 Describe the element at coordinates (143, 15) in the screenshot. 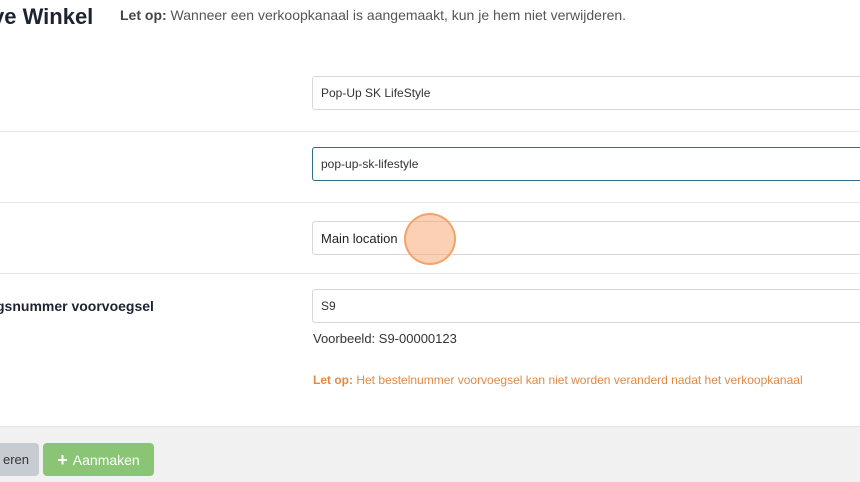

I see `notice-prefix: Let op:` at that location.